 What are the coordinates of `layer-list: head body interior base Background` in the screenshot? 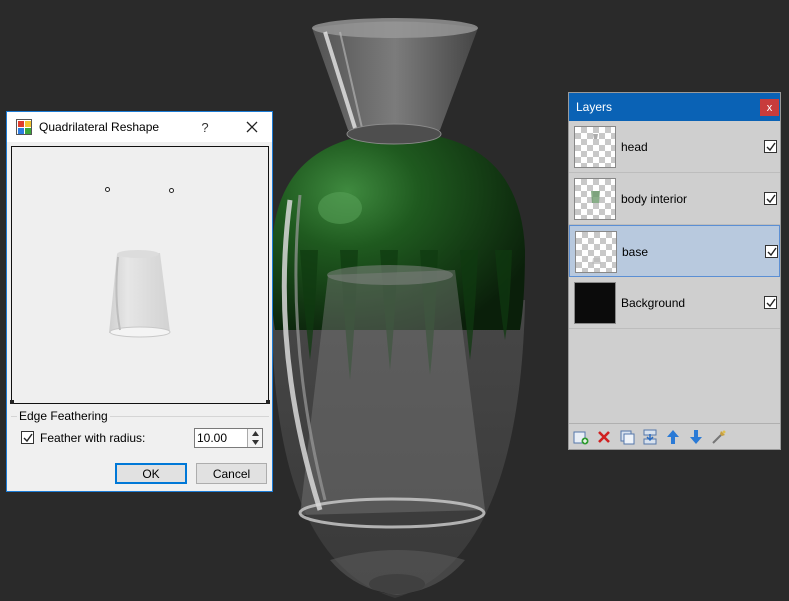 It's located at (674, 225).